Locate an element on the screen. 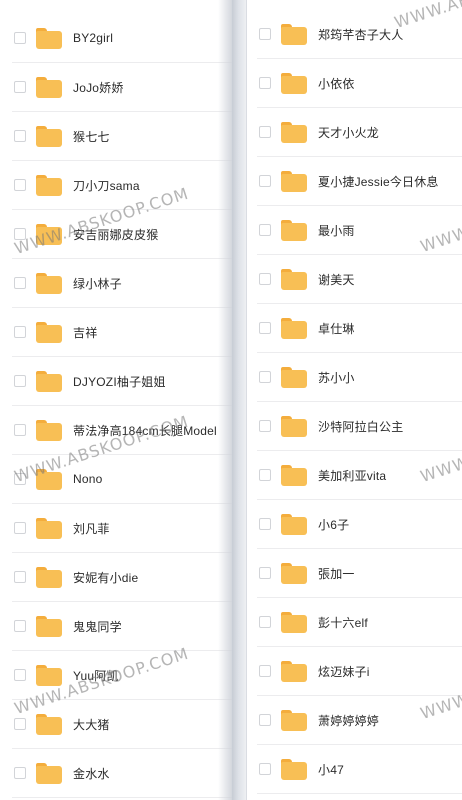 This screenshot has height=800, width=462. folder-name: 郑筠芊杏子大人 is located at coordinates (361, 34).